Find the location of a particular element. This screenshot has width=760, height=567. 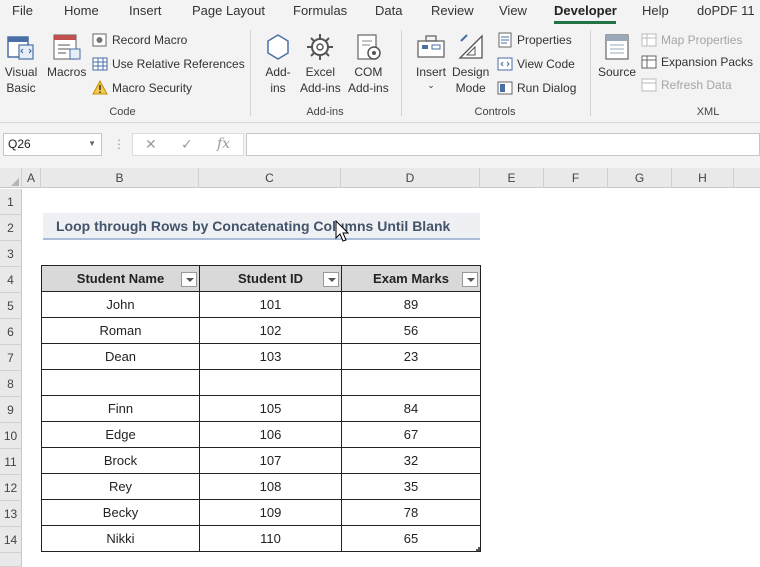

cell-student-id is located at coordinates (270, 382).